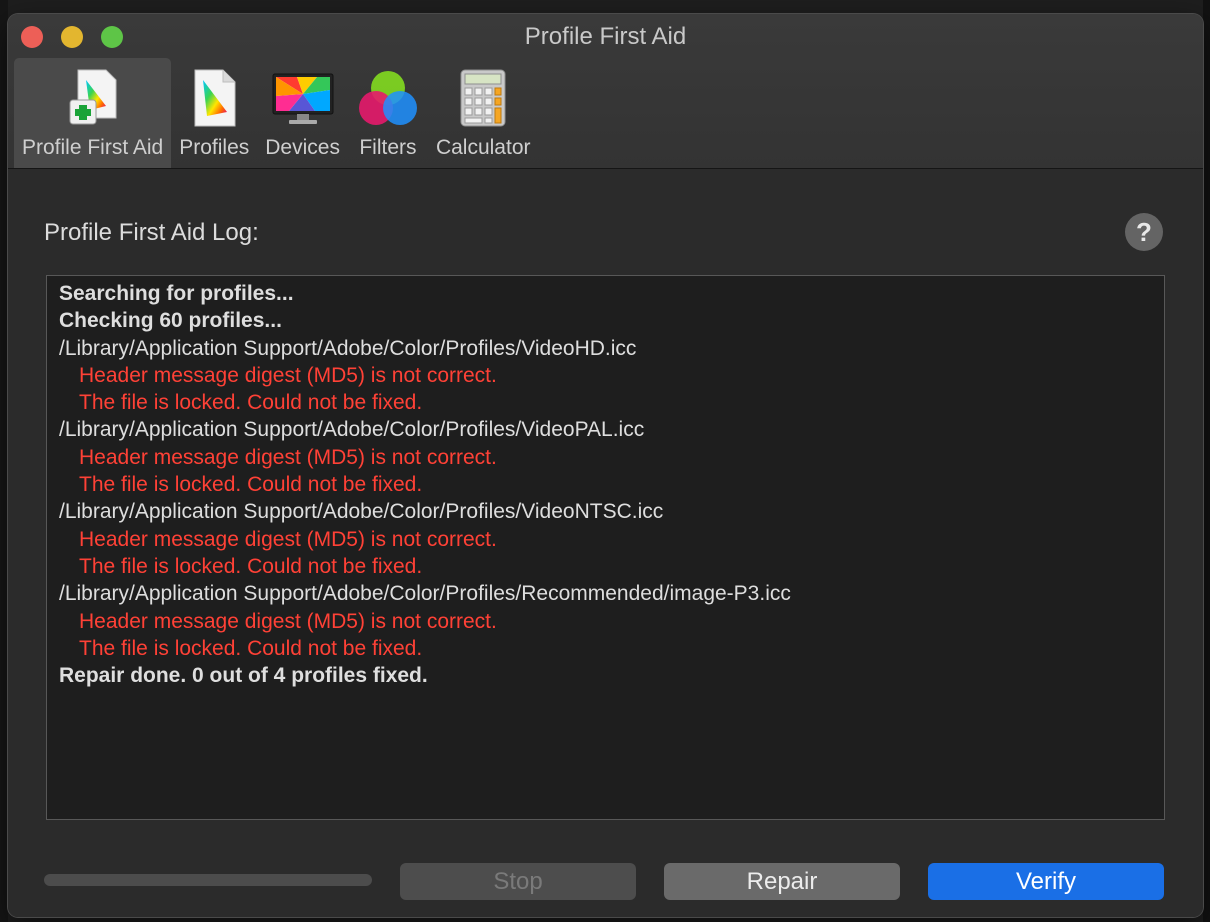 Image resolution: width=1210 pixels, height=922 pixels. I want to click on tab-filters: Filters, so click(388, 113).